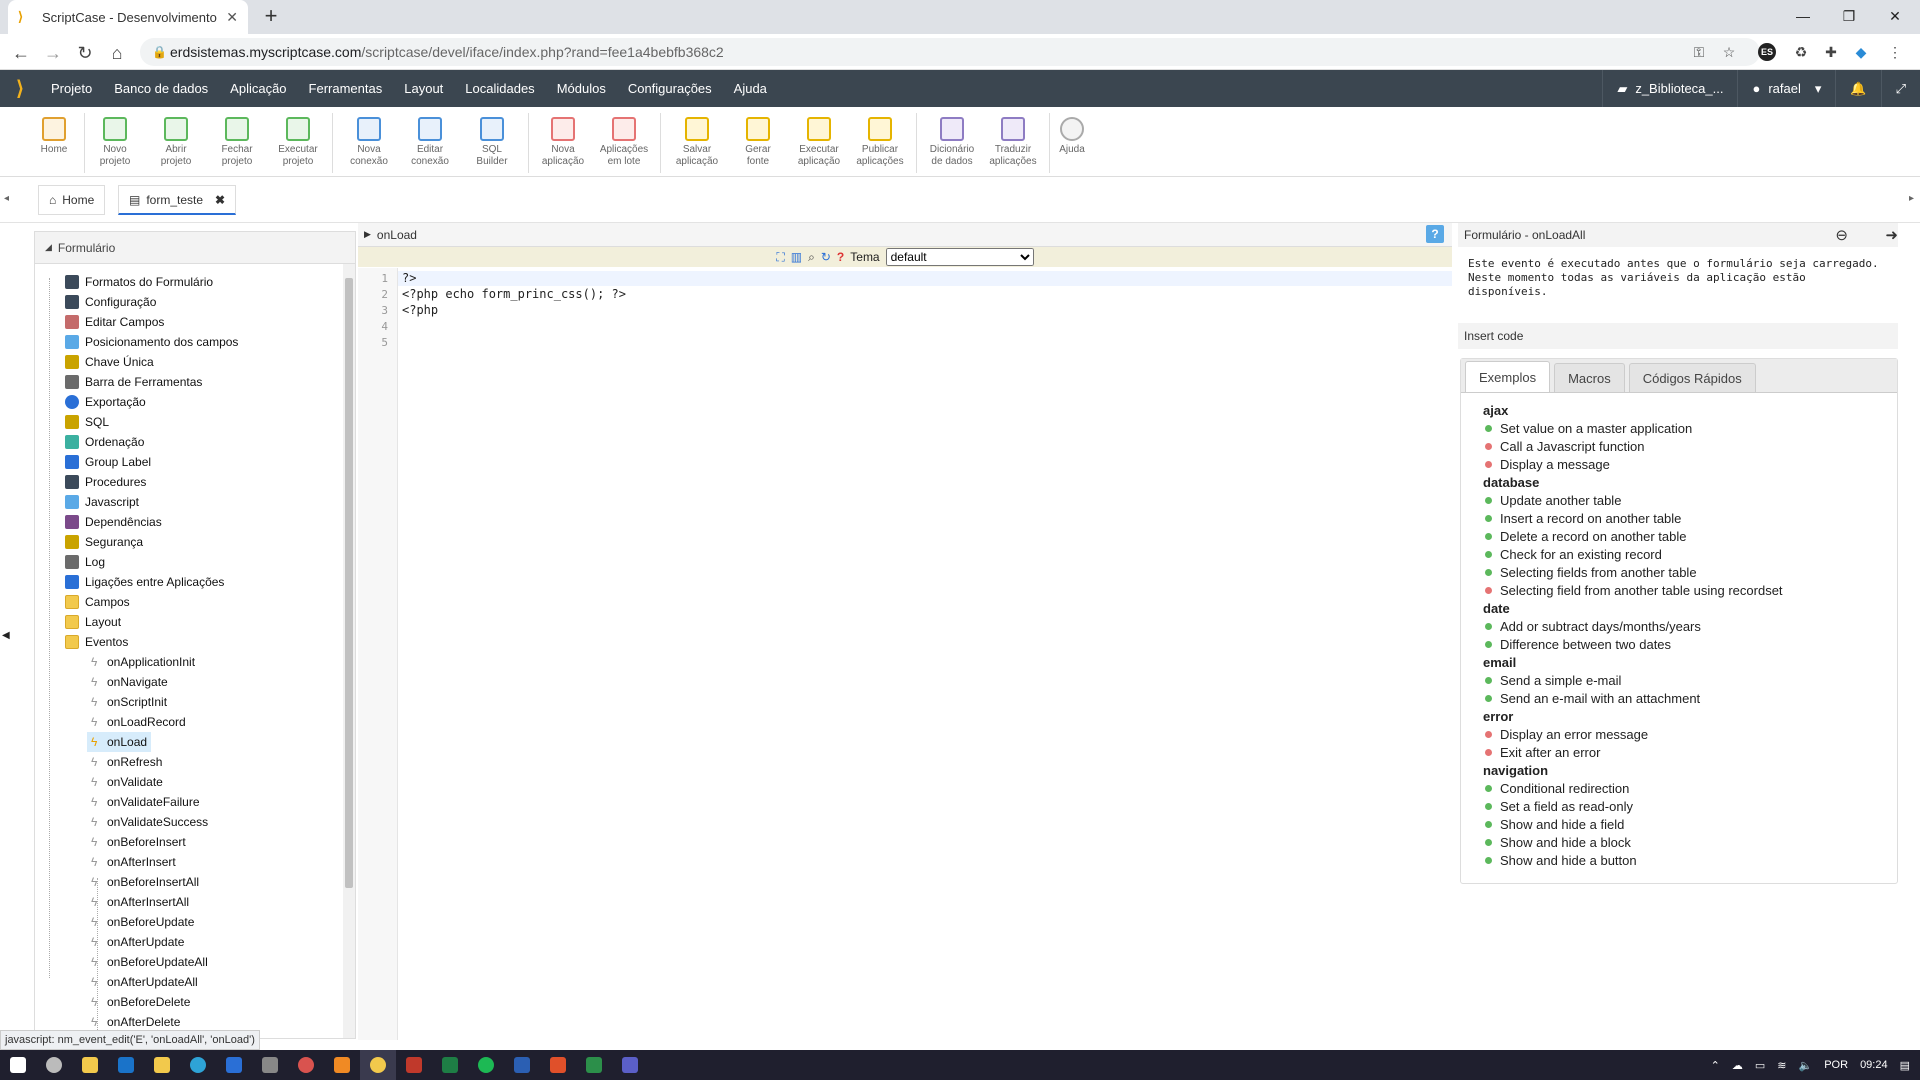  I want to click on scroll-right-icon: ▸, so click(1911, 198).